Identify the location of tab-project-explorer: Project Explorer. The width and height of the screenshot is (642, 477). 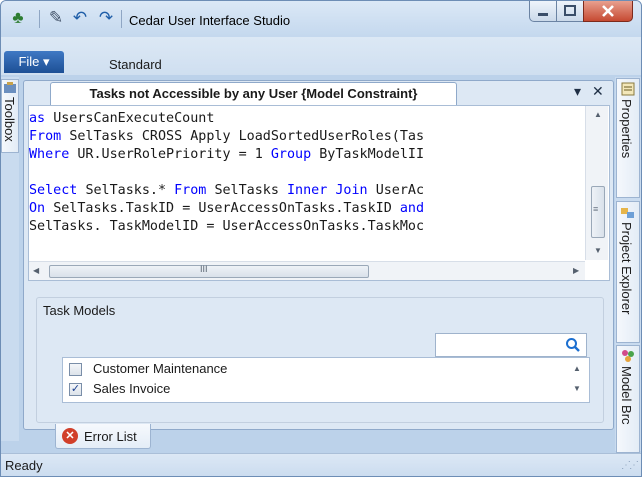
(628, 272).